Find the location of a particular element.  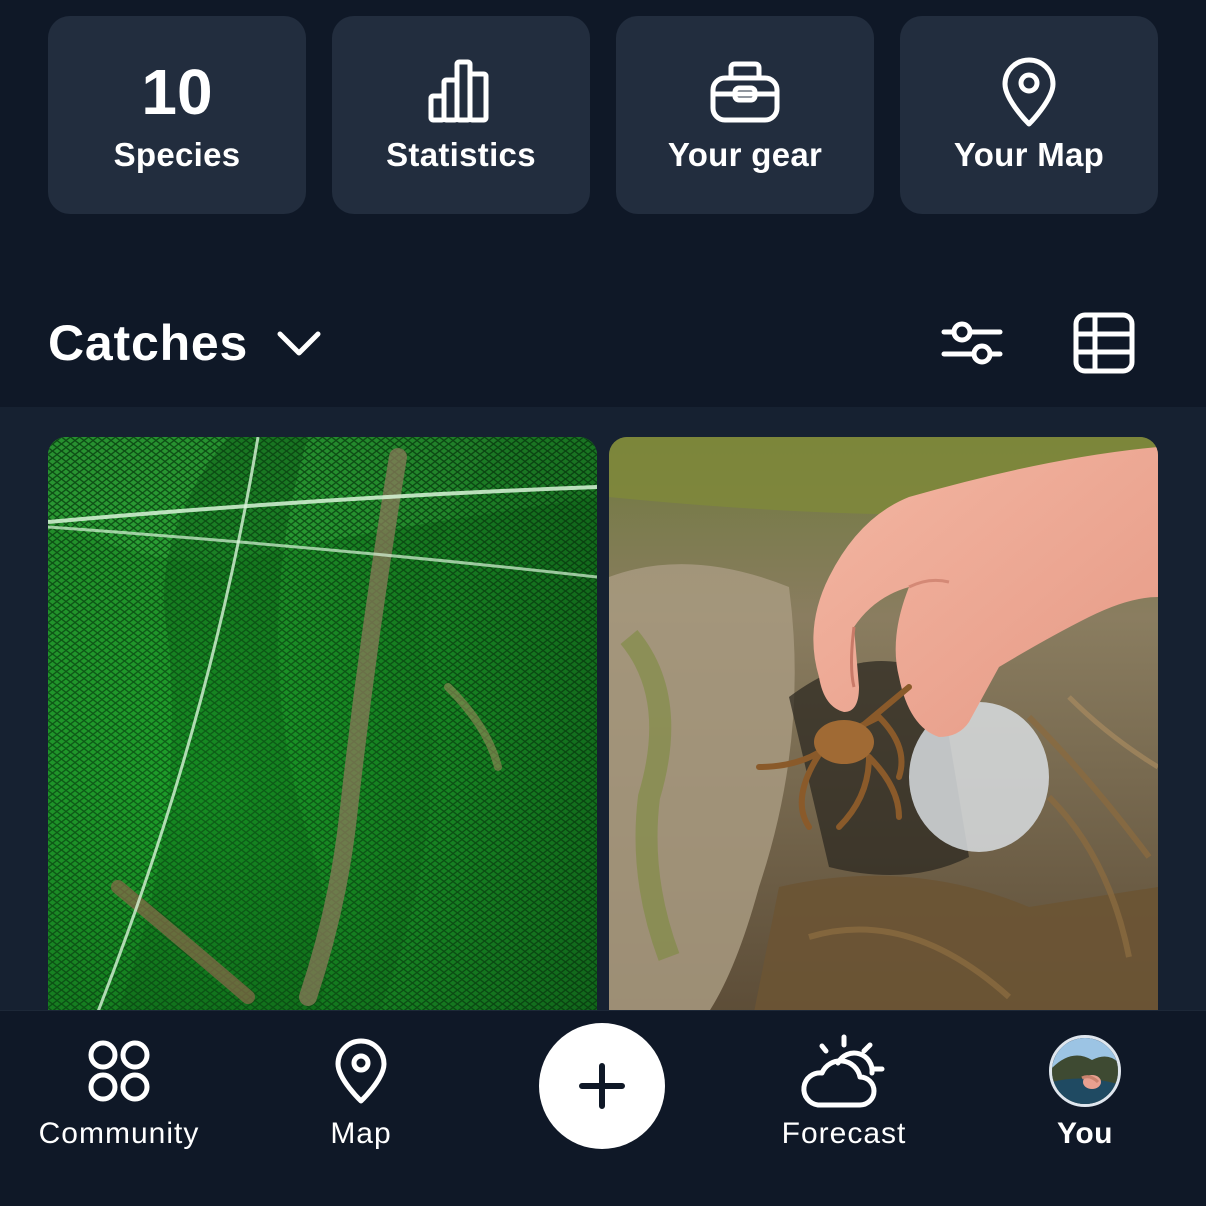

catches-dropdown: Catches is located at coordinates (185, 343).